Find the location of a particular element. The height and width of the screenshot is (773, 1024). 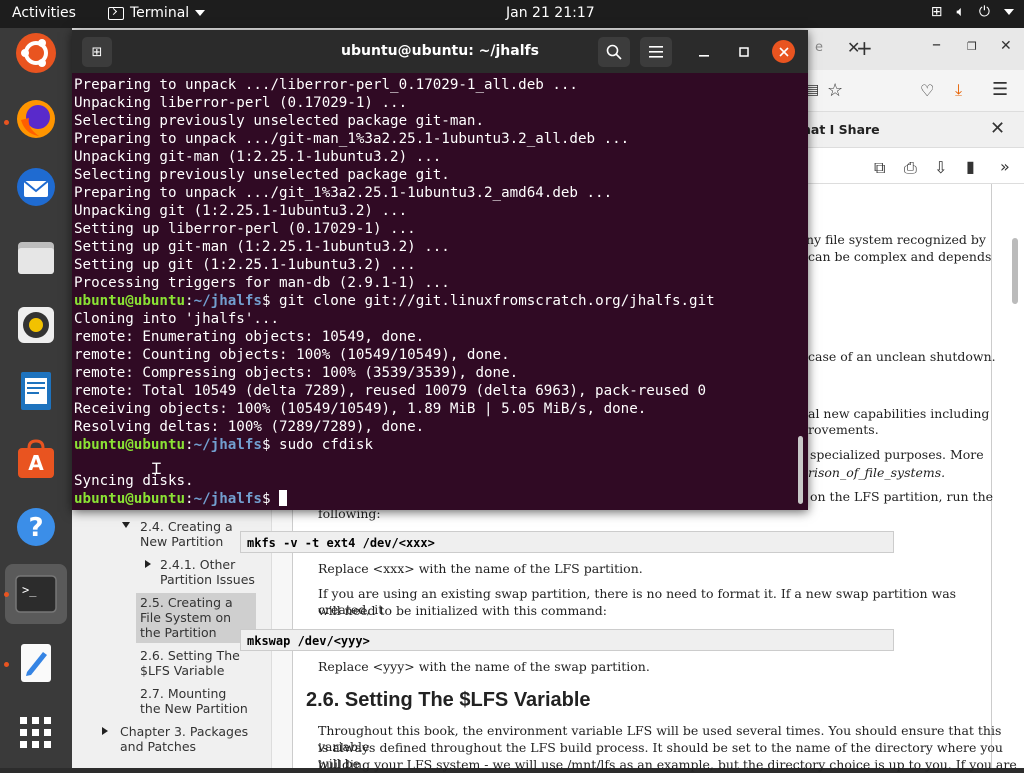

text-cursor-icon: Ɪ is located at coordinates (156, 468).